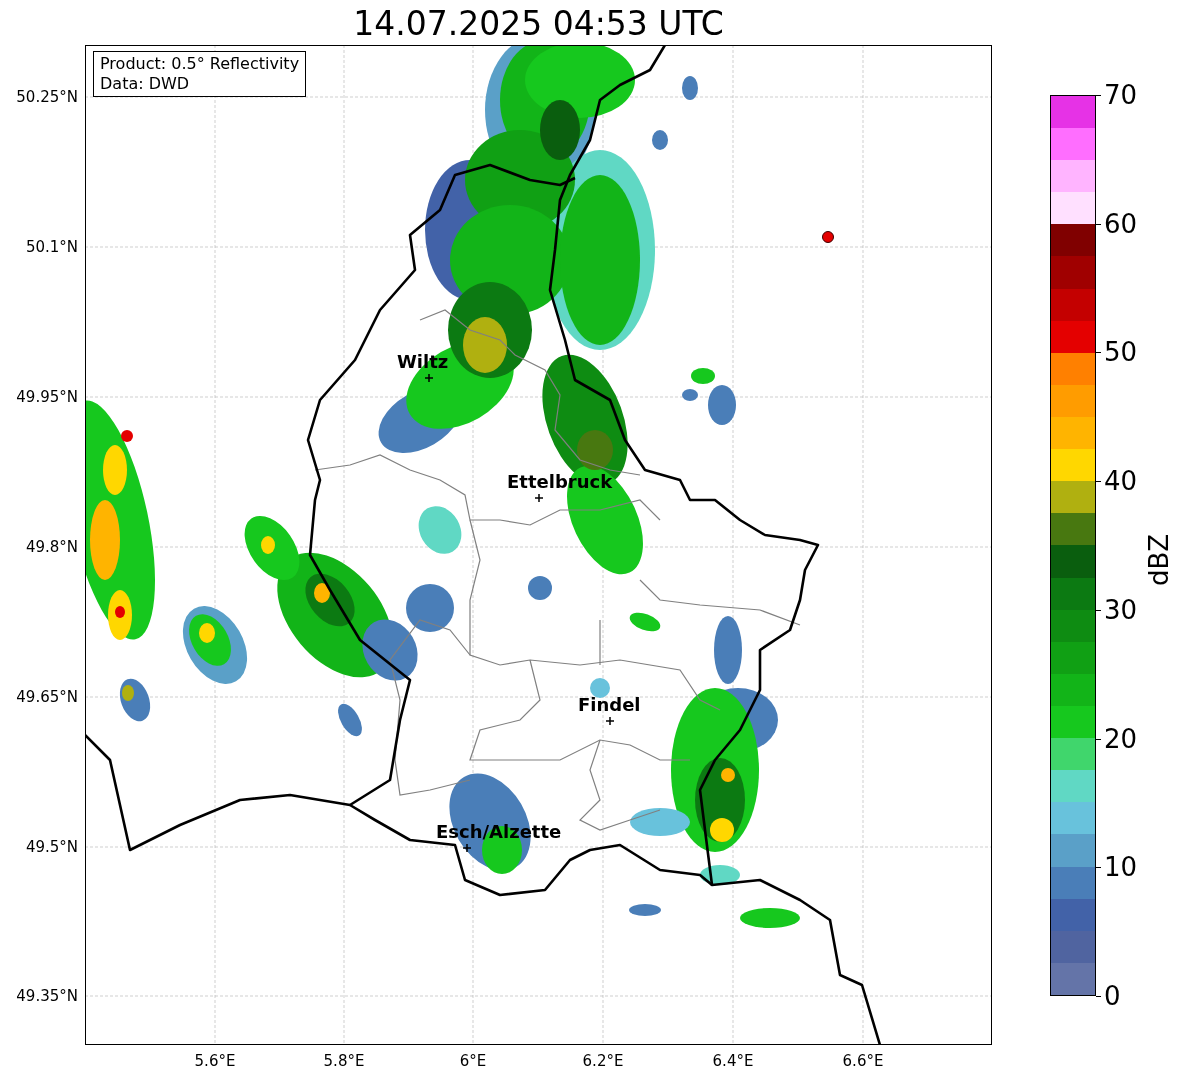 Image resolution: width=1184 pixels, height=1081 pixels. Describe the element at coordinates (200, 64) in the screenshot. I see `info-text: Product: 0.5° Reflectivity` at that location.